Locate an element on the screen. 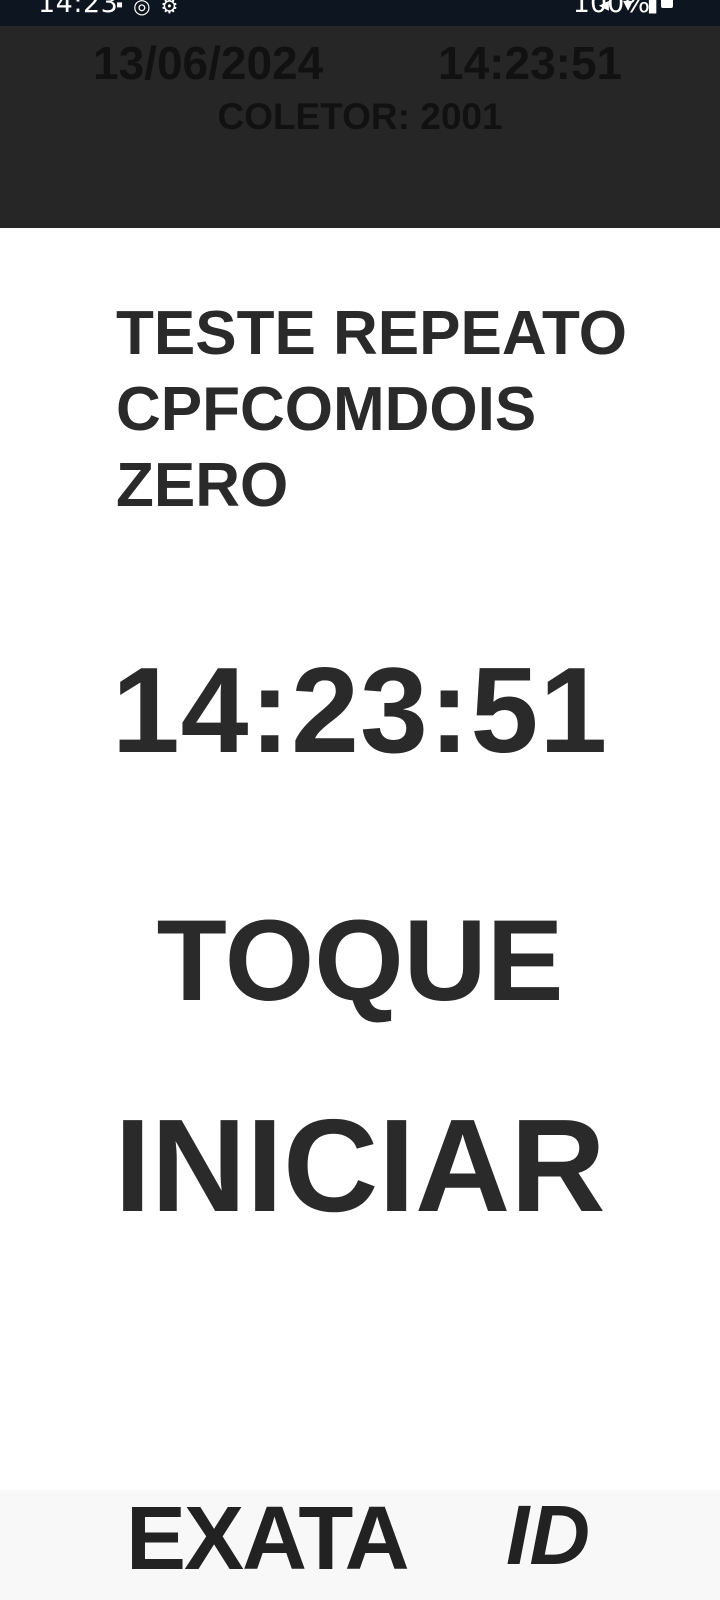 Image resolution: width=720 pixels, height=1600 pixels. logo-text: EXATA is located at coordinates (268, 1544).